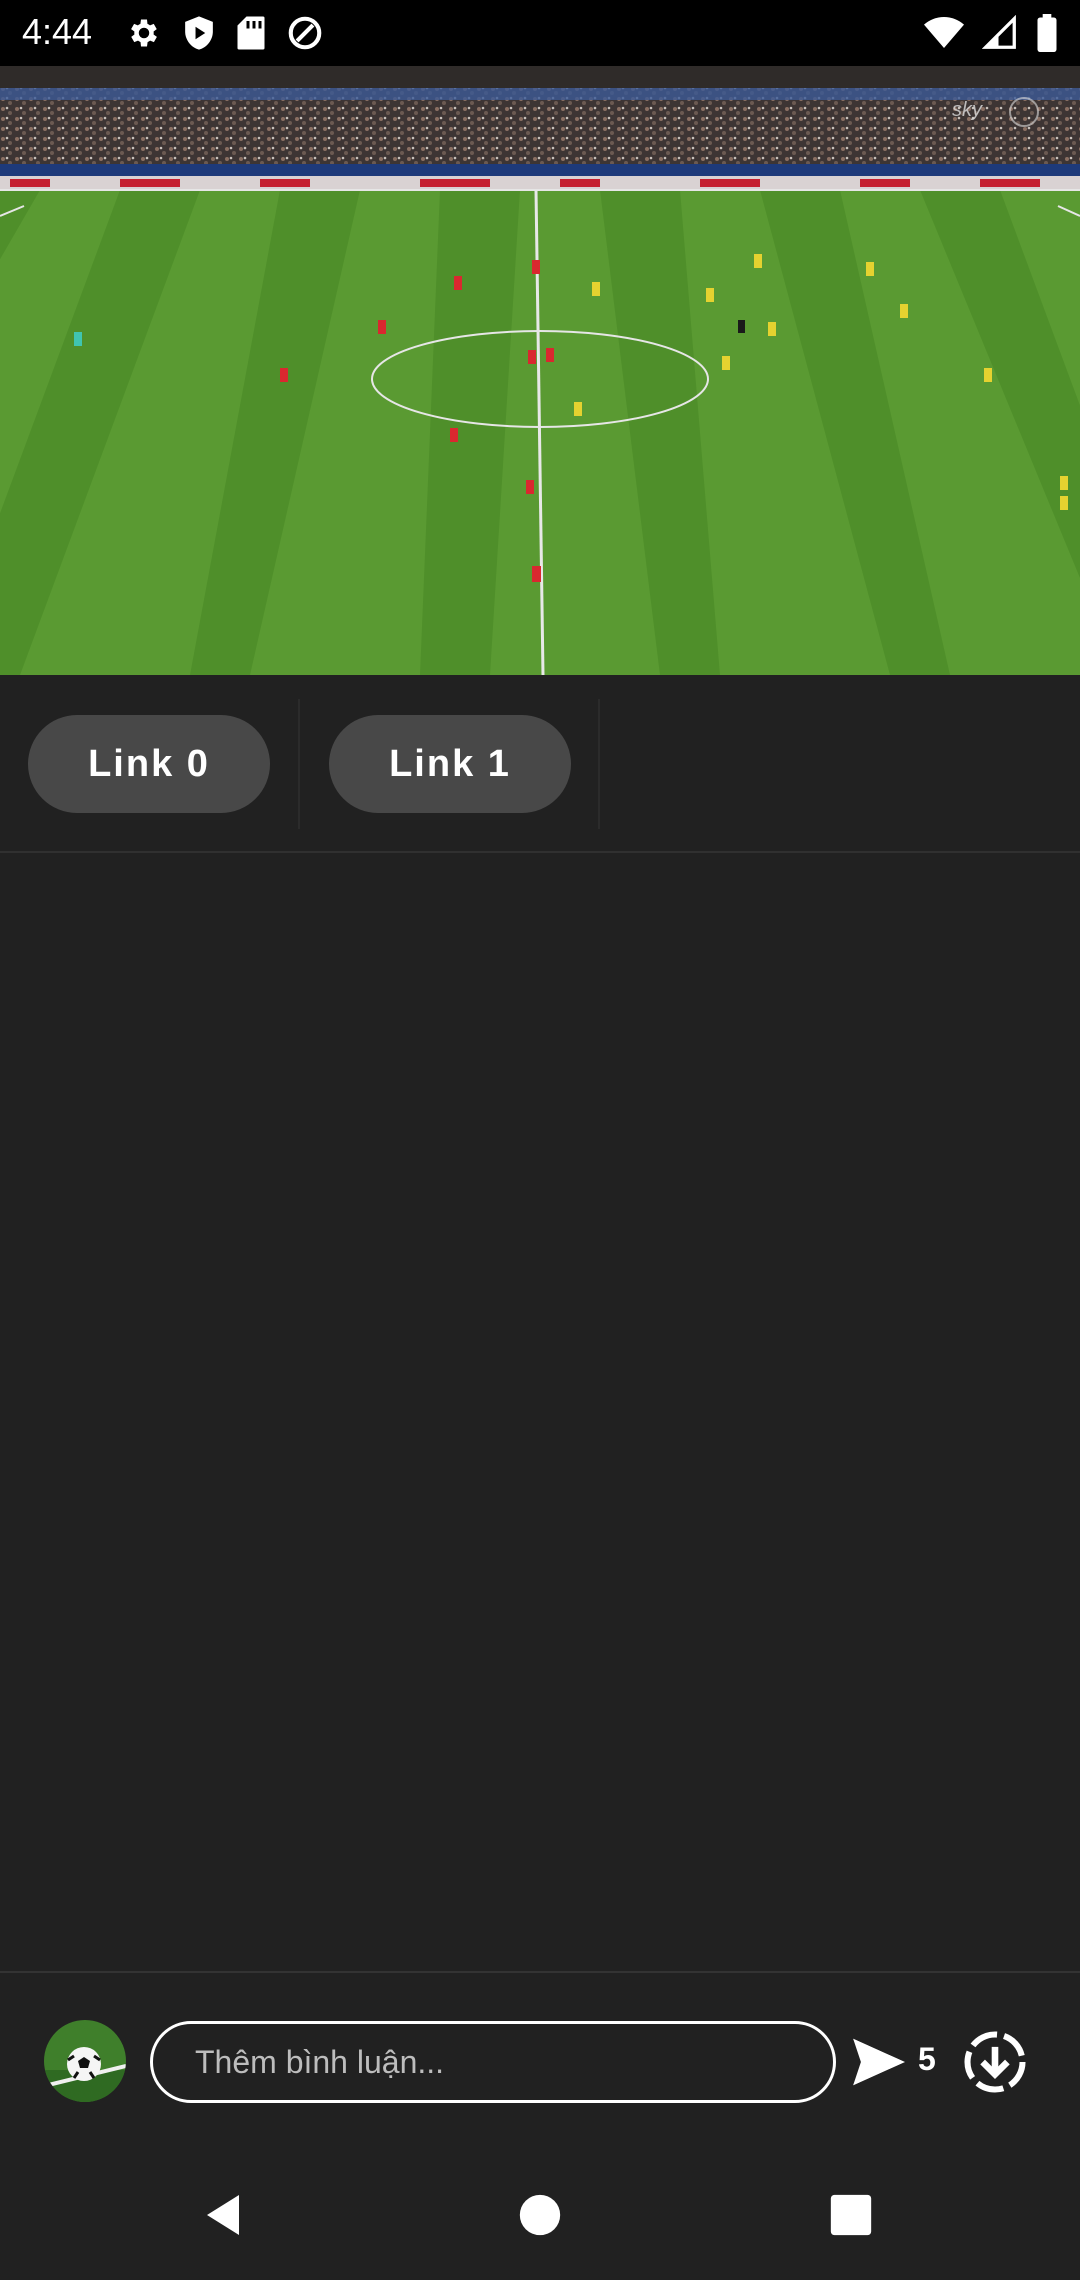 This screenshot has width=1080, height=2280. Describe the element at coordinates (967, 110) in the screenshot. I see `svg-text: sky` at that location.